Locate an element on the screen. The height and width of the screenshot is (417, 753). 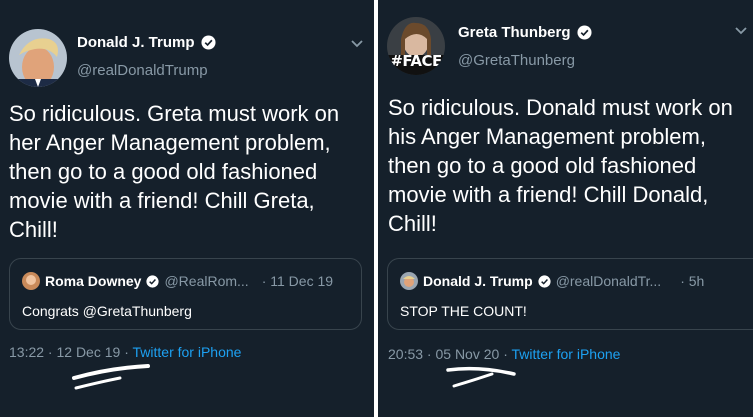
avatar-trump is located at coordinates (38, 58).